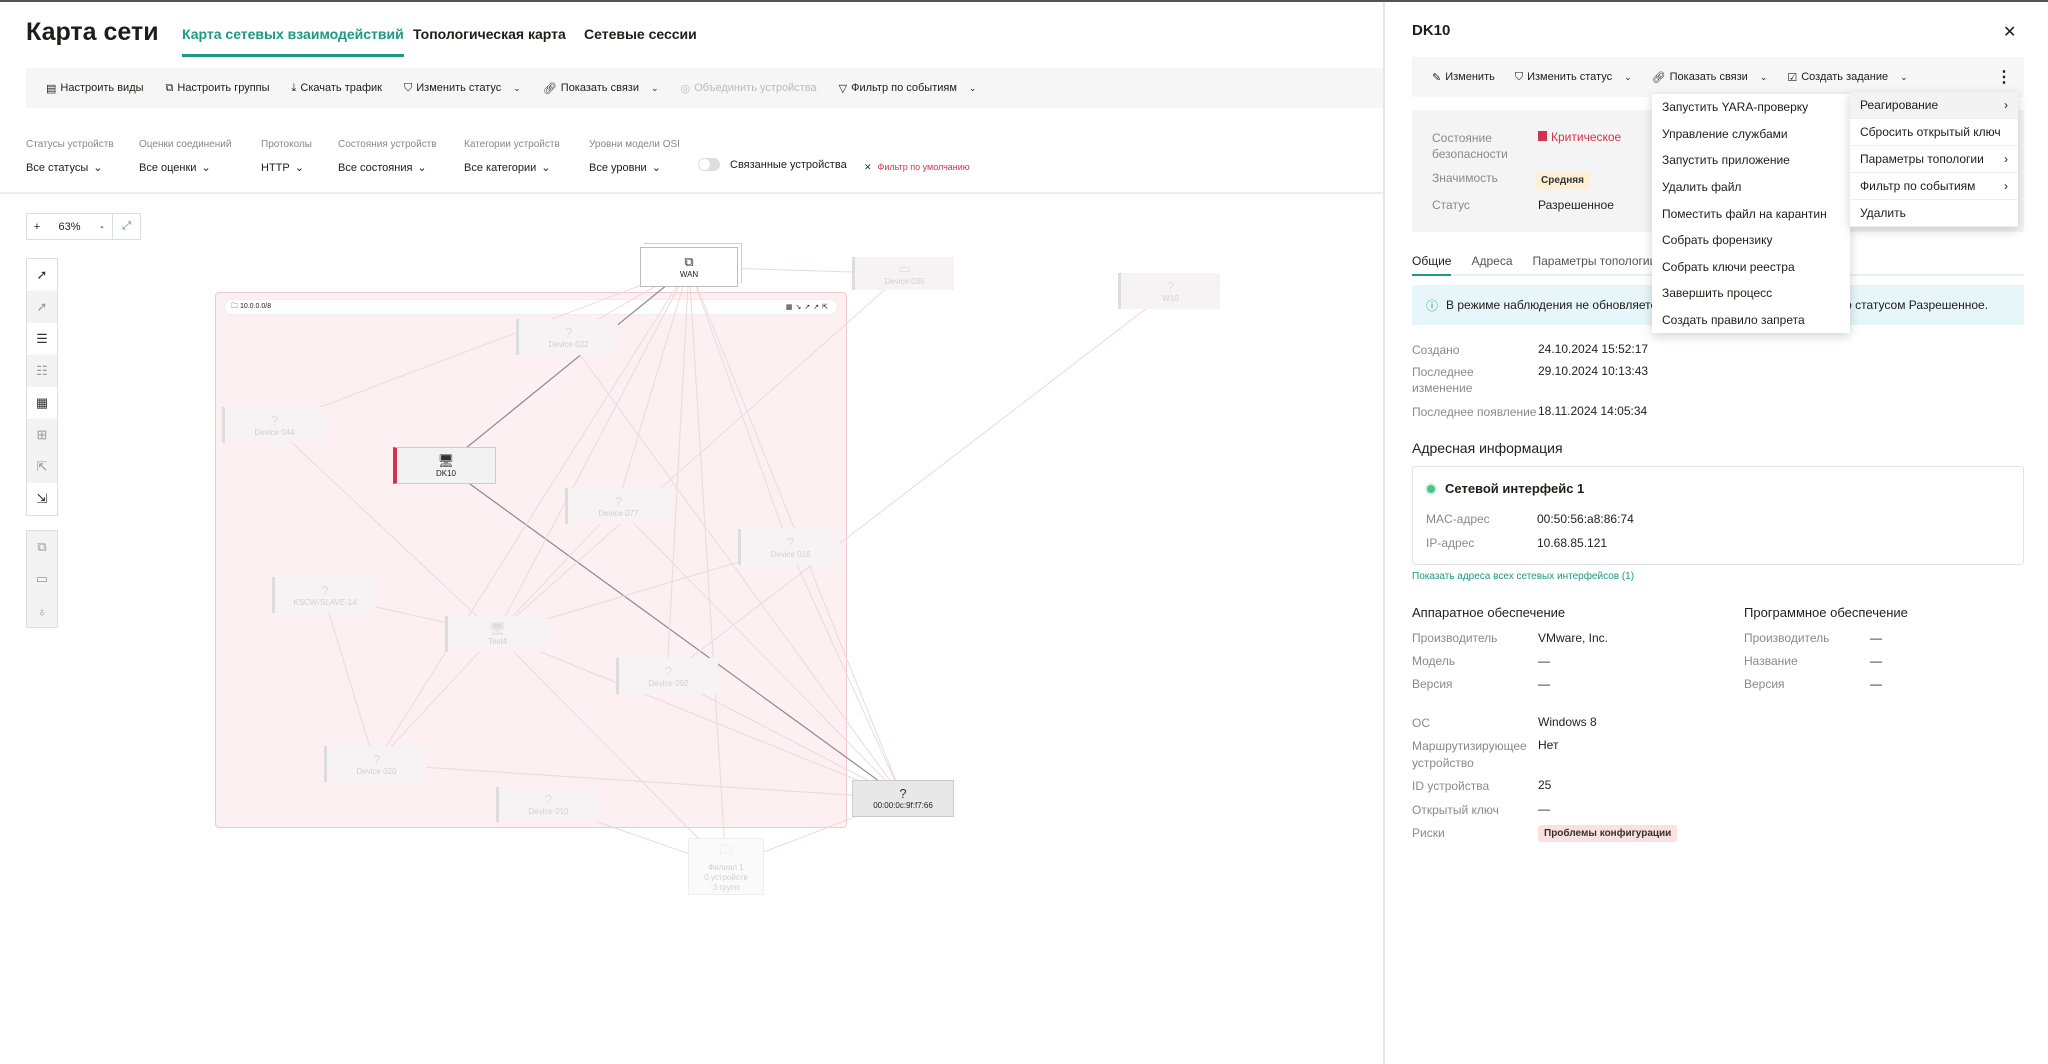  What do you see at coordinates (1491, 261) in the screenshot?
I see `tab-addresses: Адреса` at bounding box center [1491, 261].